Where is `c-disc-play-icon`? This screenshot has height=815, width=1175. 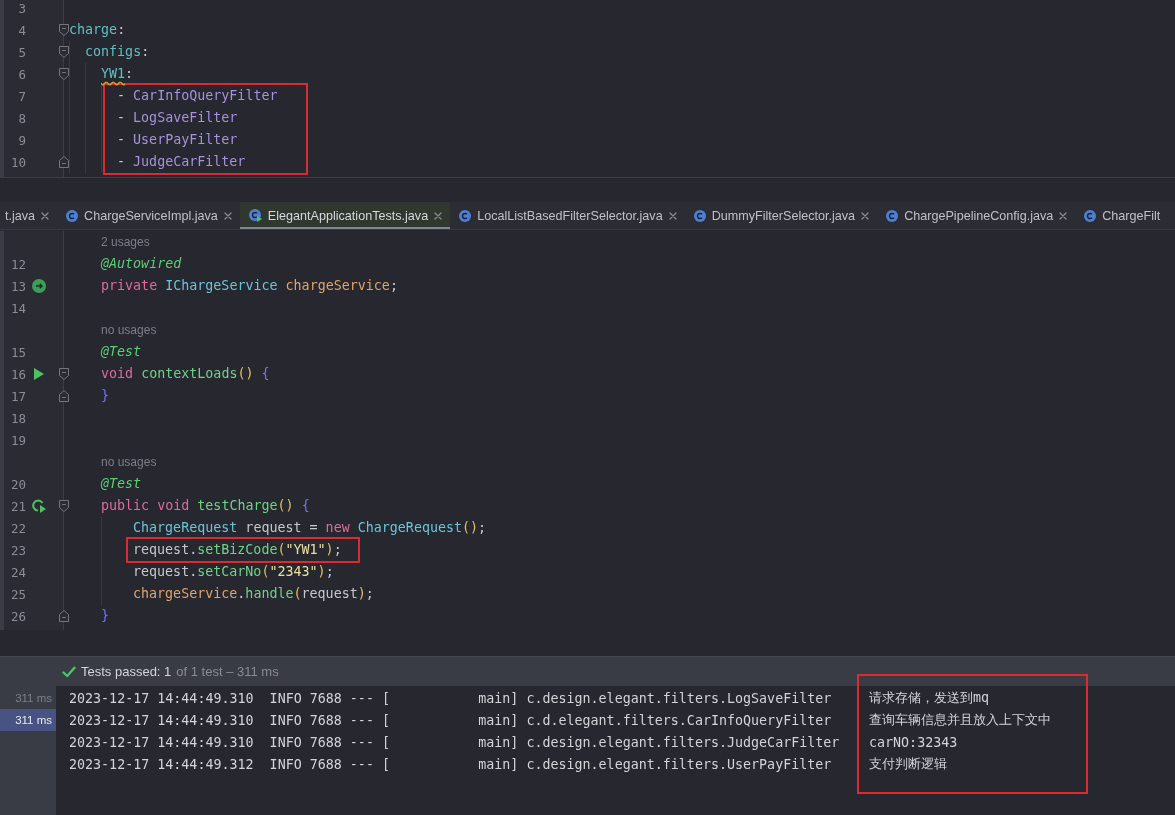
c-disc-play-icon is located at coordinates (255, 215).